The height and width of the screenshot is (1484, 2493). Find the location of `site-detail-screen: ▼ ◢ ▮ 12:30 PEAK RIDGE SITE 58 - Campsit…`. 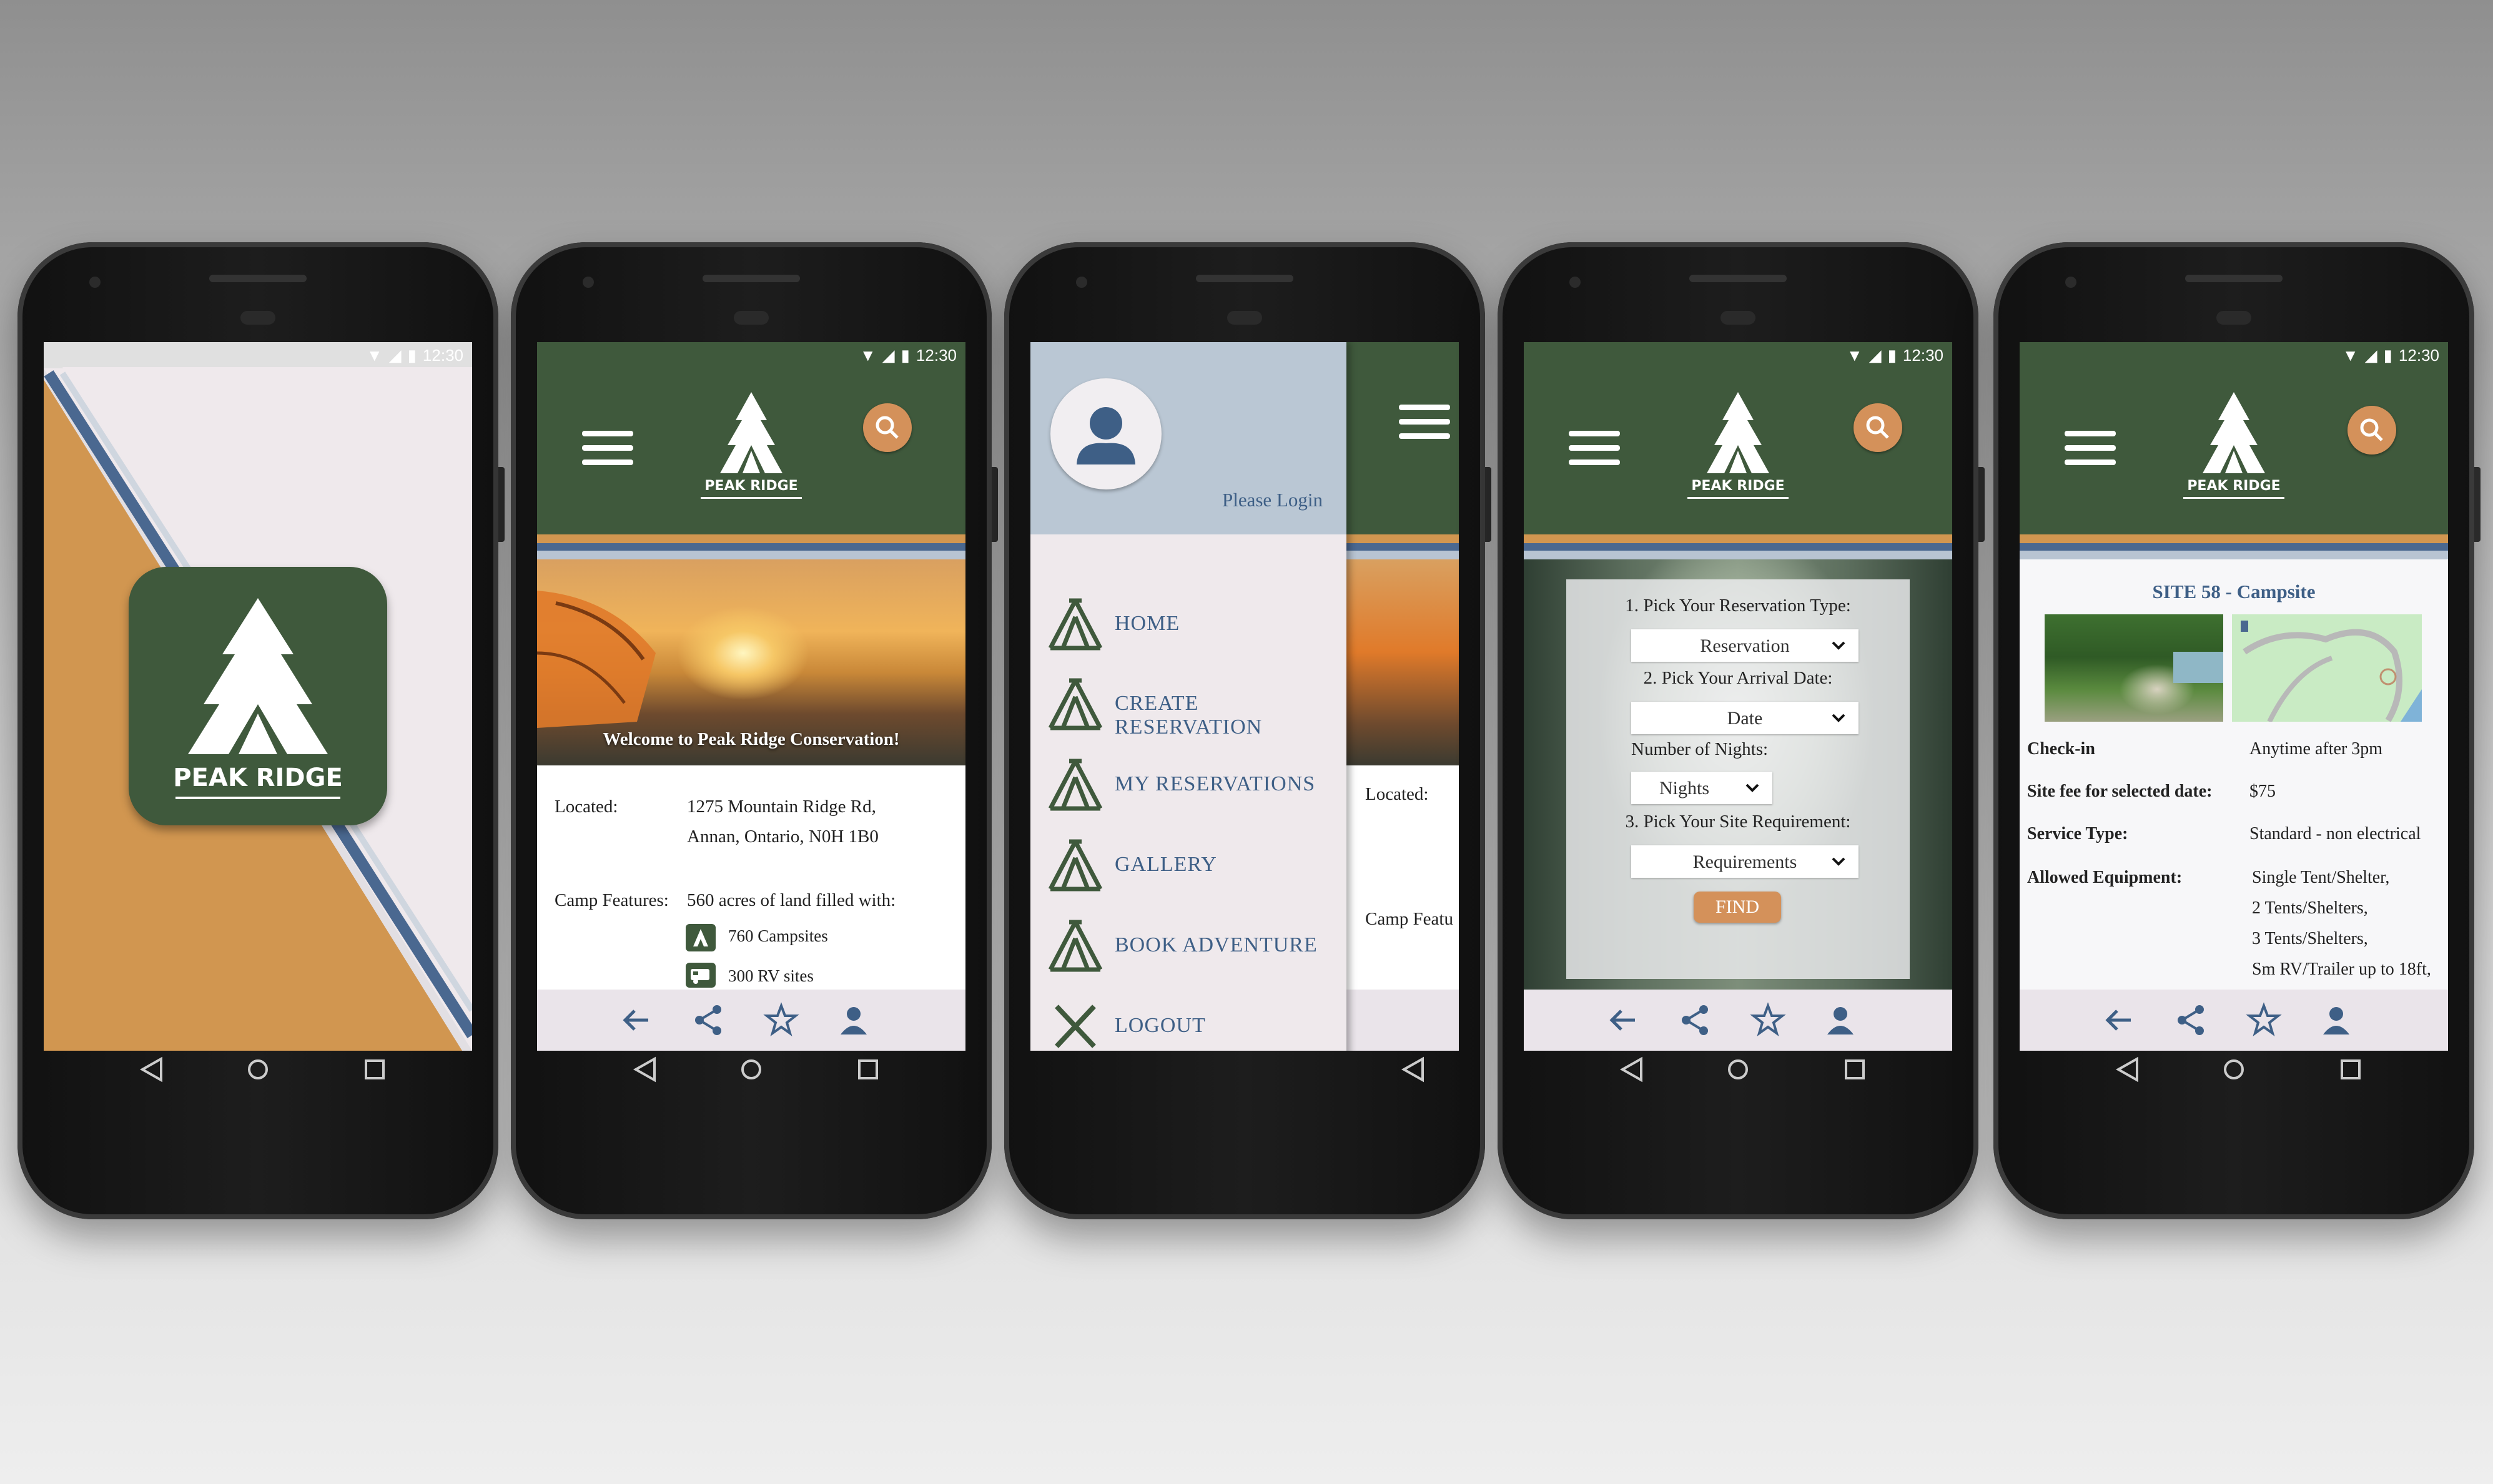

site-detail-screen: ▼ ◢ ▮ 12:30 PEAK RIDGE SITE 58 - Campsit… is located at coordinates (2234, 696).